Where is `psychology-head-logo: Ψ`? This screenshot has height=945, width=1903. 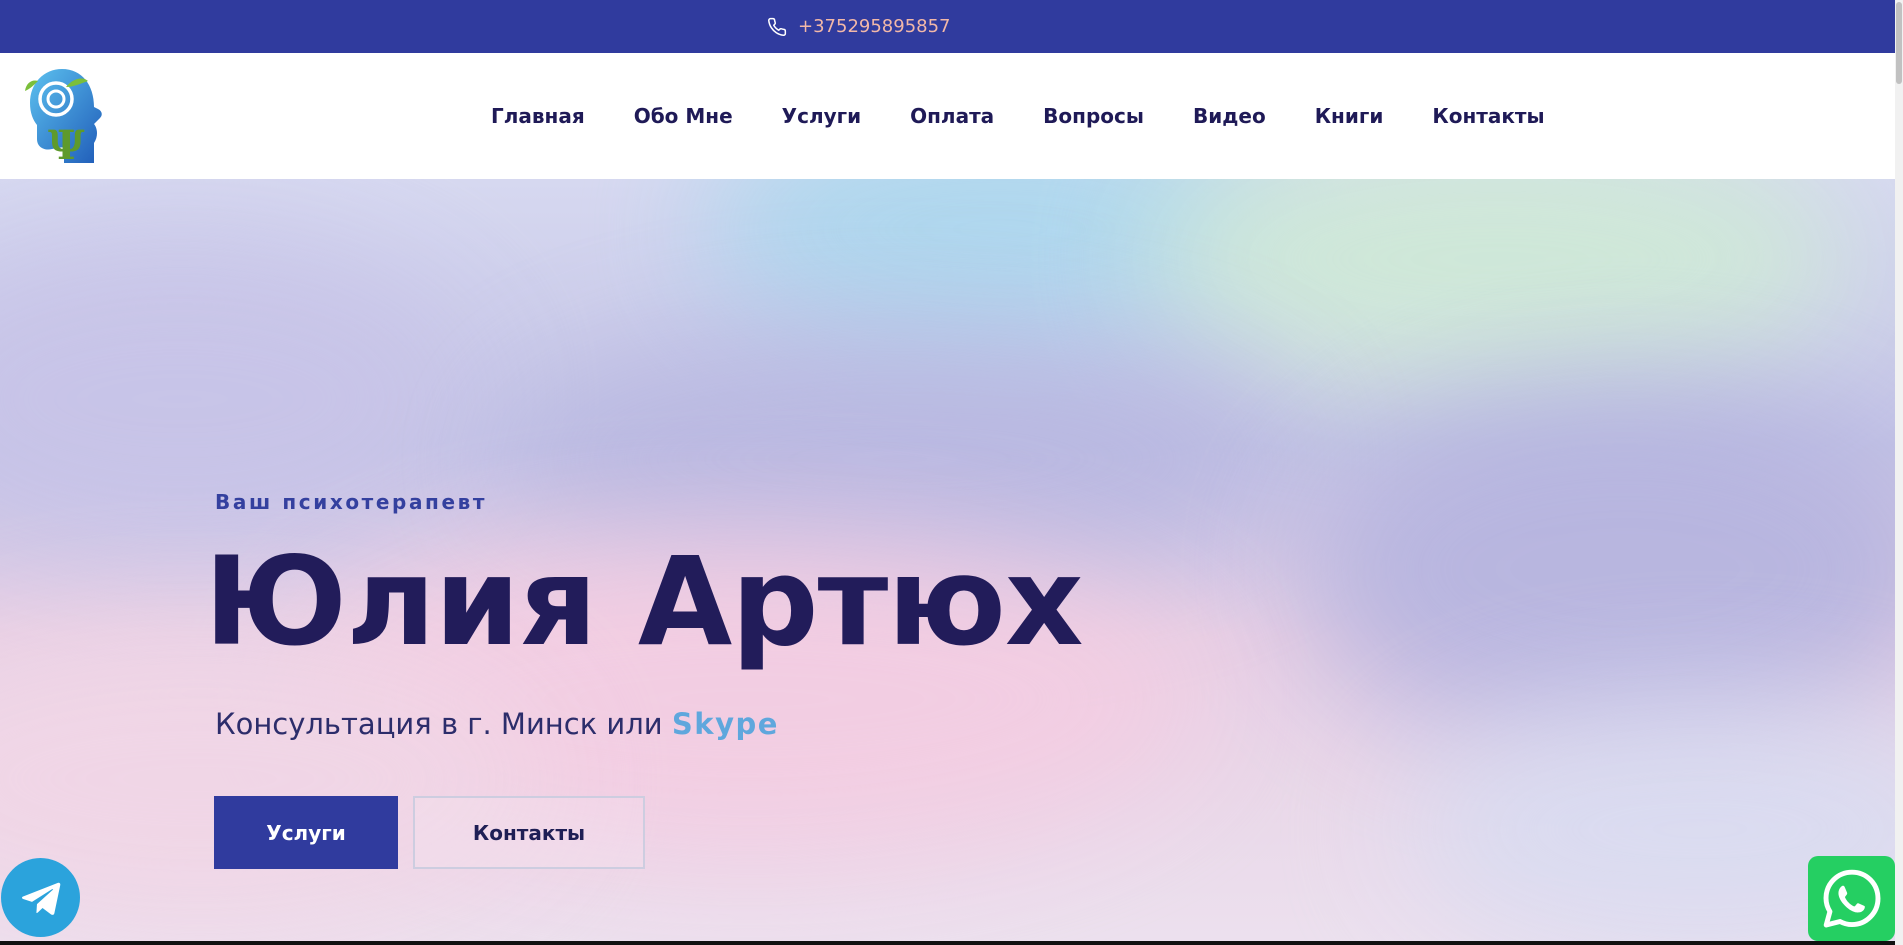
psychology-head-logo: Ψ is located at coordinates (63, 119).